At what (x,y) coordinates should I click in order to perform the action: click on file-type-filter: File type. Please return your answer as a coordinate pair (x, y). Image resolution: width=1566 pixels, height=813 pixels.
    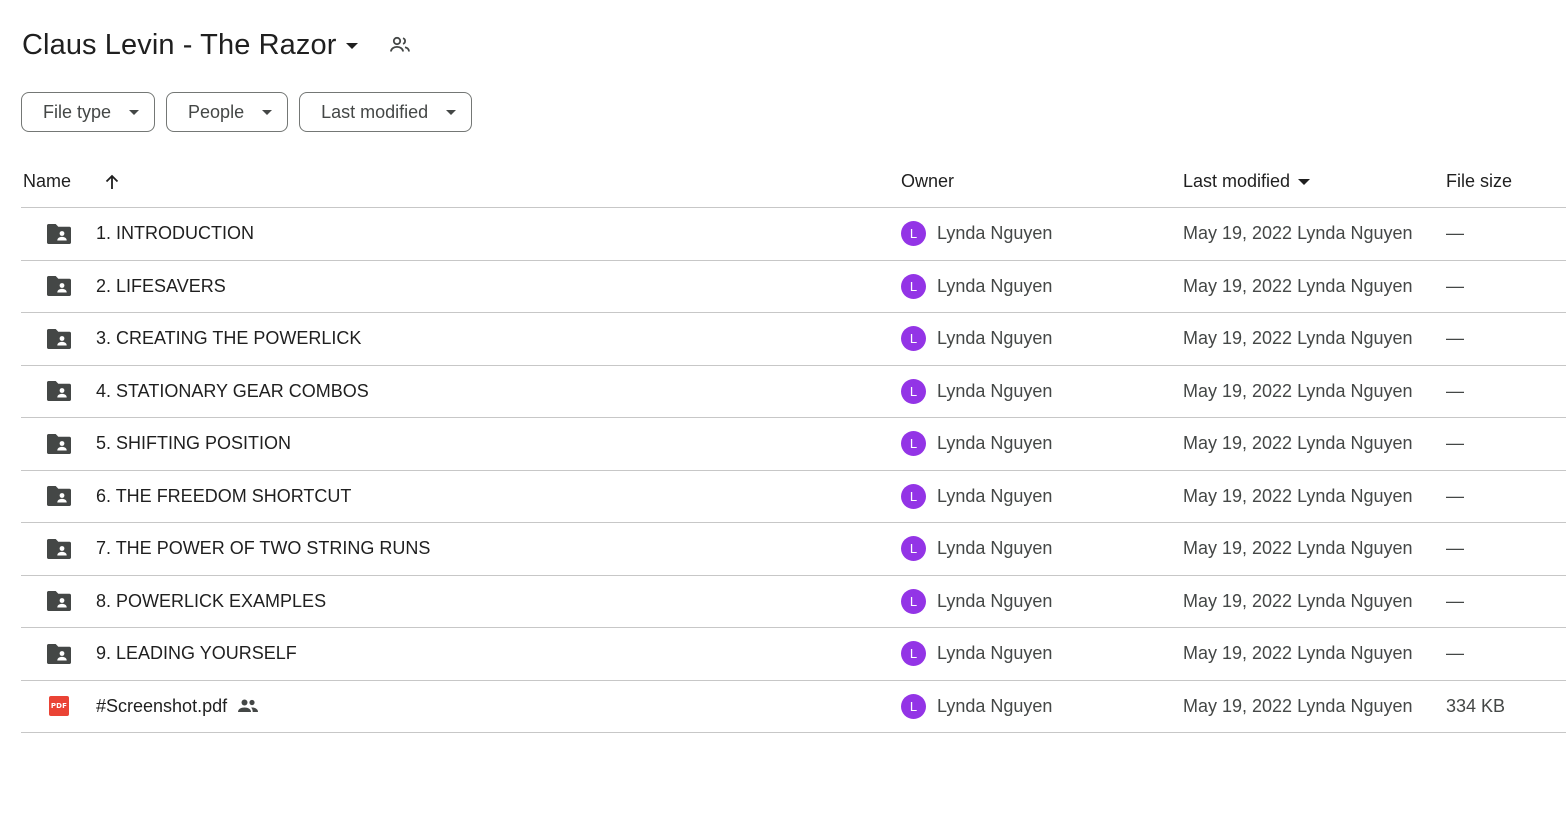
    Looking at the image, I should click on (88, 112).